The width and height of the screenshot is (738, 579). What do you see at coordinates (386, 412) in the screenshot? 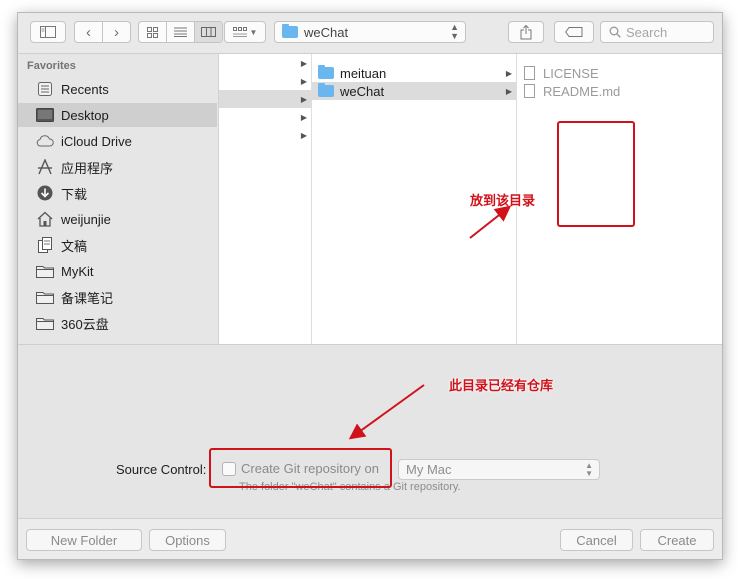
I see `annotation-arrow-has-repo` at bounding box center [386, 412].